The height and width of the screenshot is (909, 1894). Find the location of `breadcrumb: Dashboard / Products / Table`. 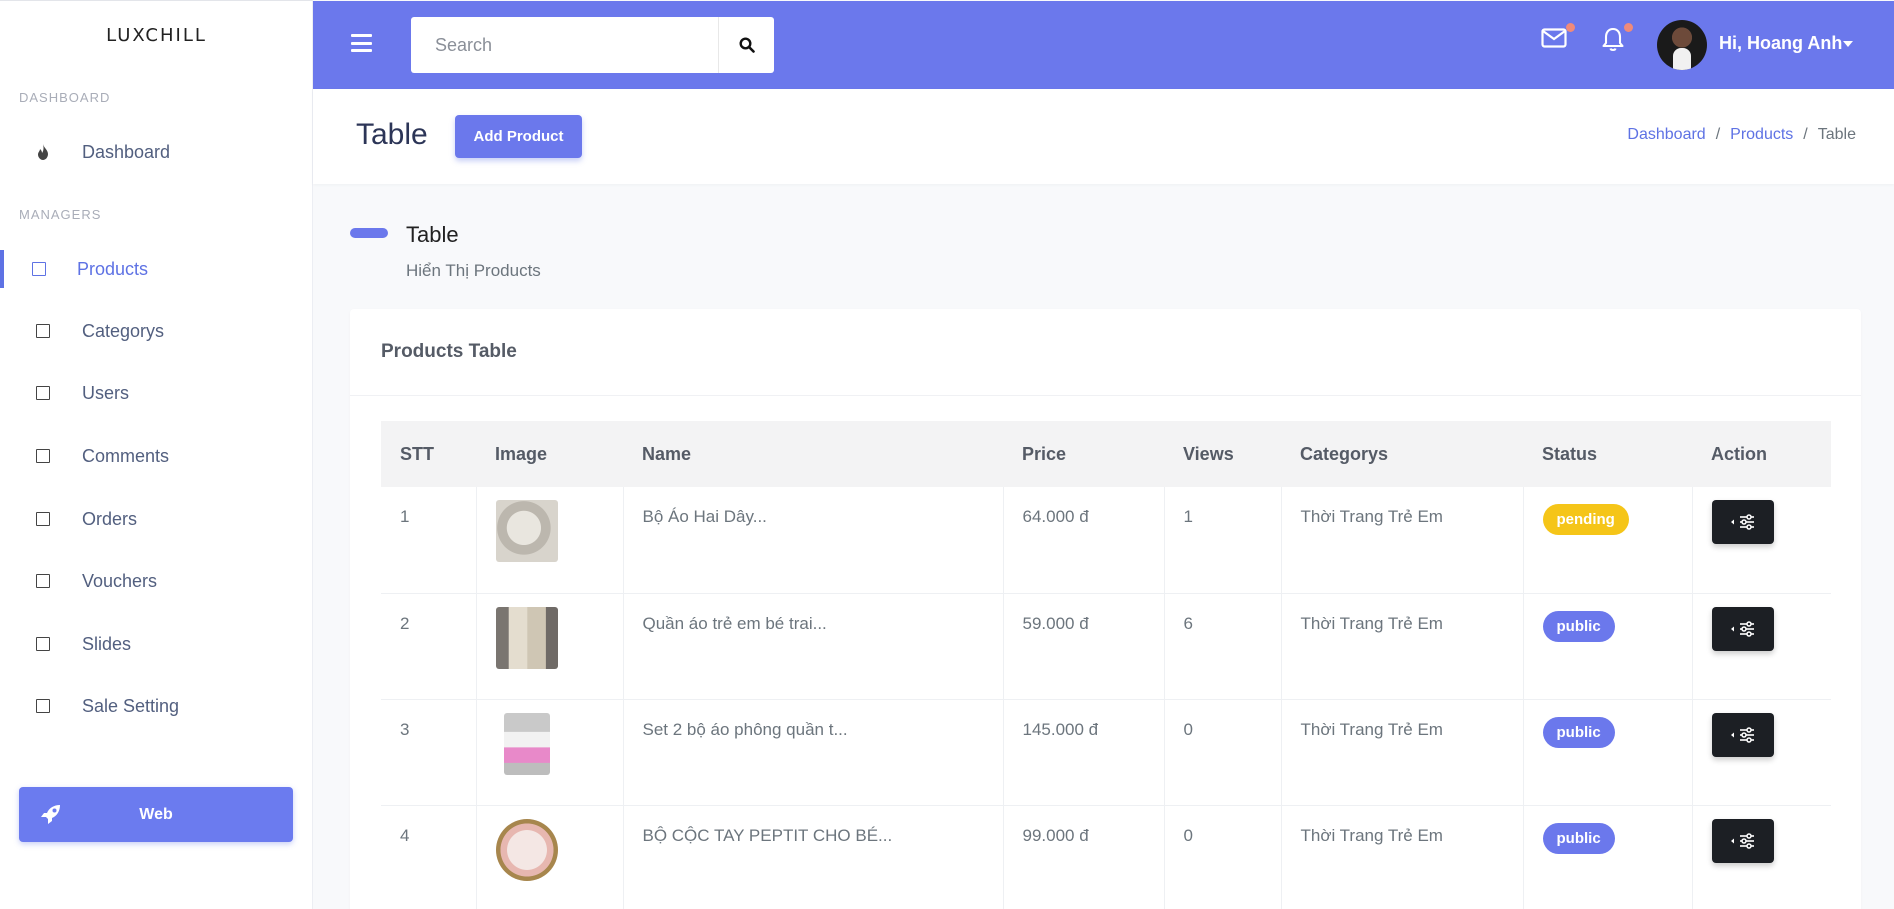

breadcrumb: Dashboard / Products / Table is located at coordinates (1741, 135).